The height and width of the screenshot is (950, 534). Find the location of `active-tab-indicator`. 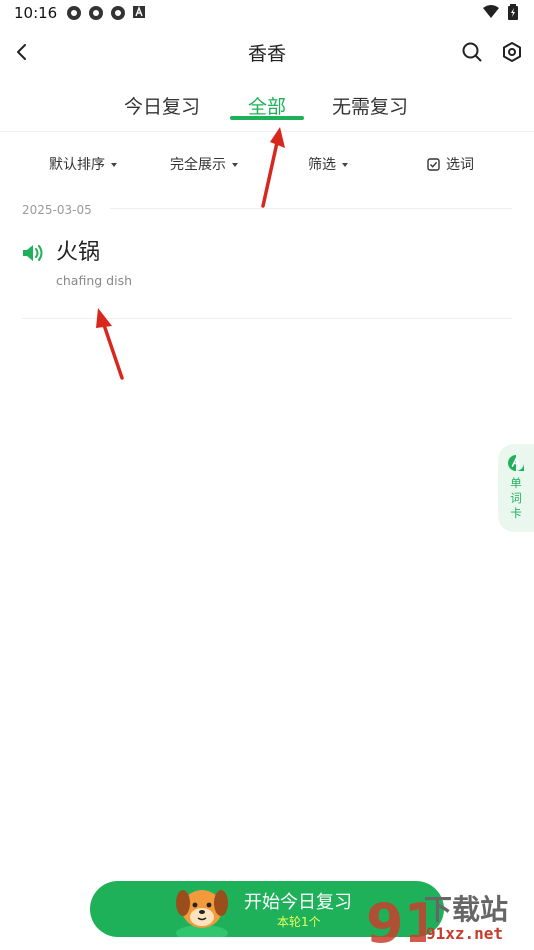

active-tab-indicator is located at coordinates (267, 118).